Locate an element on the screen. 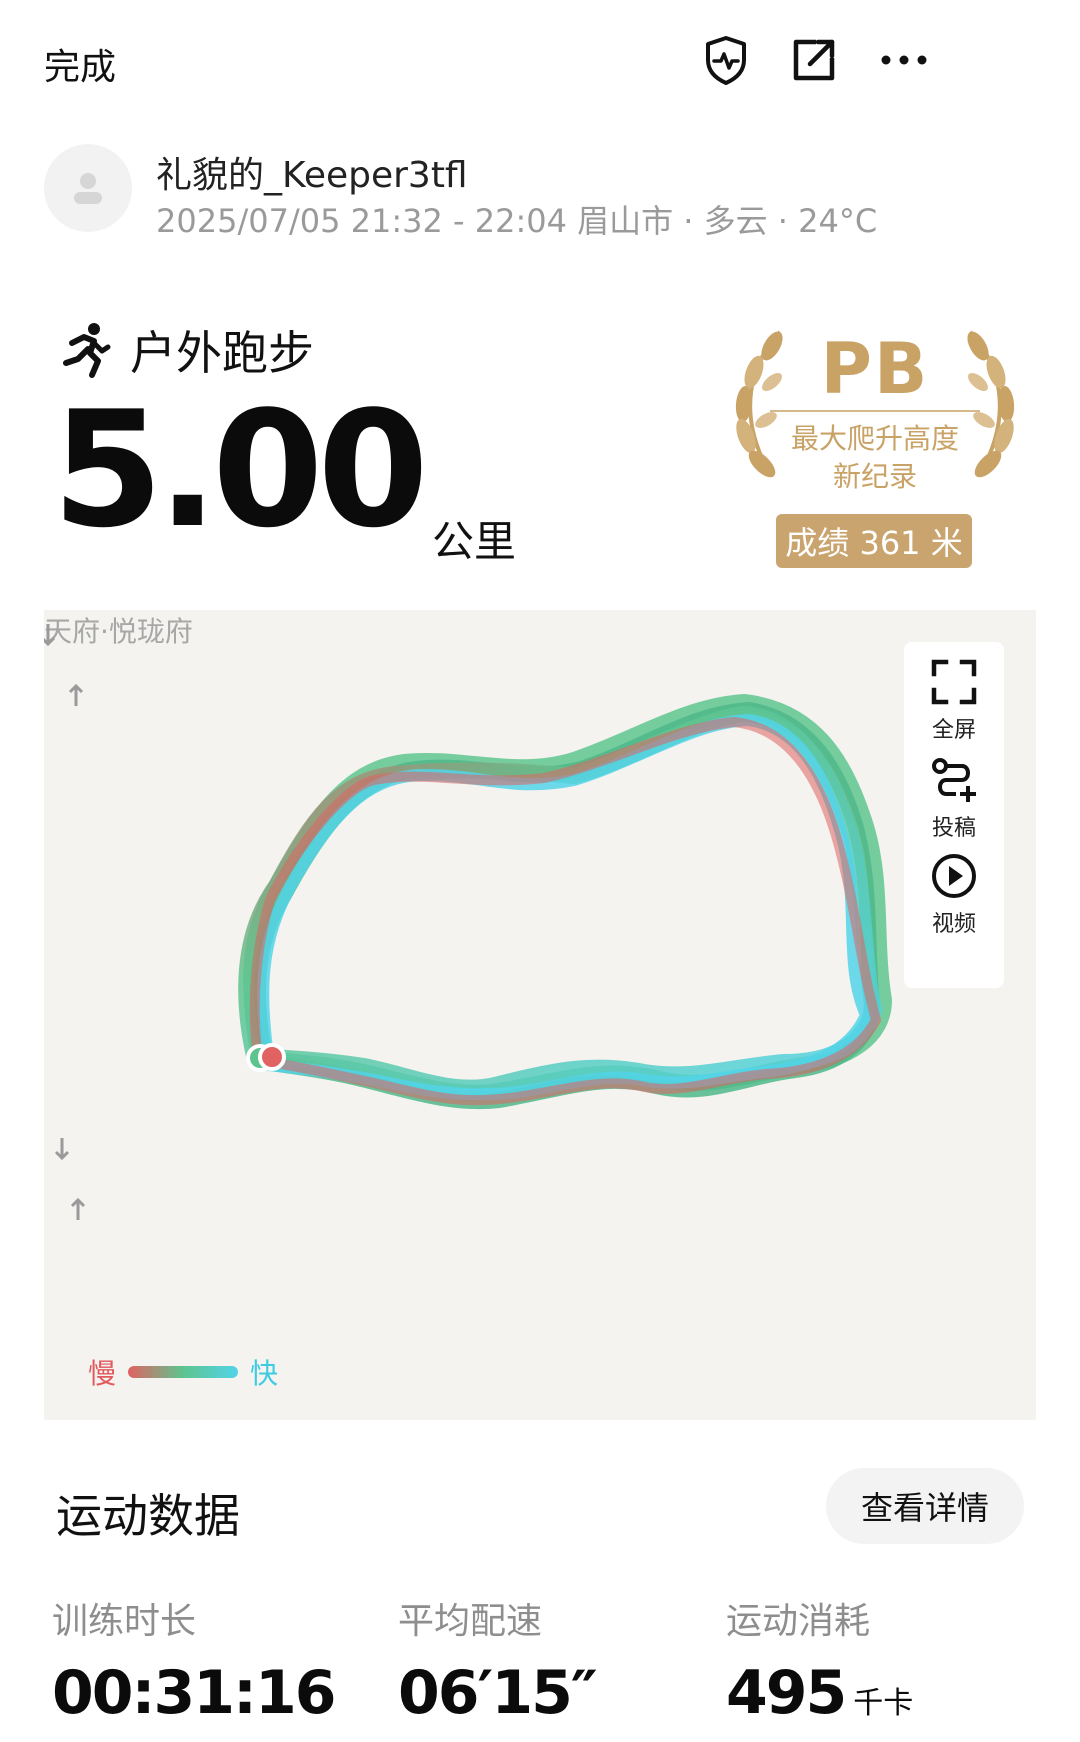 The width and height of the screenshot is (1080, 1742). stat-value-text: 06′15″ is located at coordinates (498, 1693).